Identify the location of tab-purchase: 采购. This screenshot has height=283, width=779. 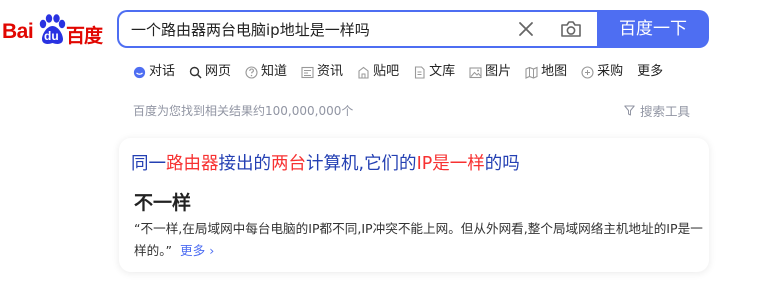
(602, 72).